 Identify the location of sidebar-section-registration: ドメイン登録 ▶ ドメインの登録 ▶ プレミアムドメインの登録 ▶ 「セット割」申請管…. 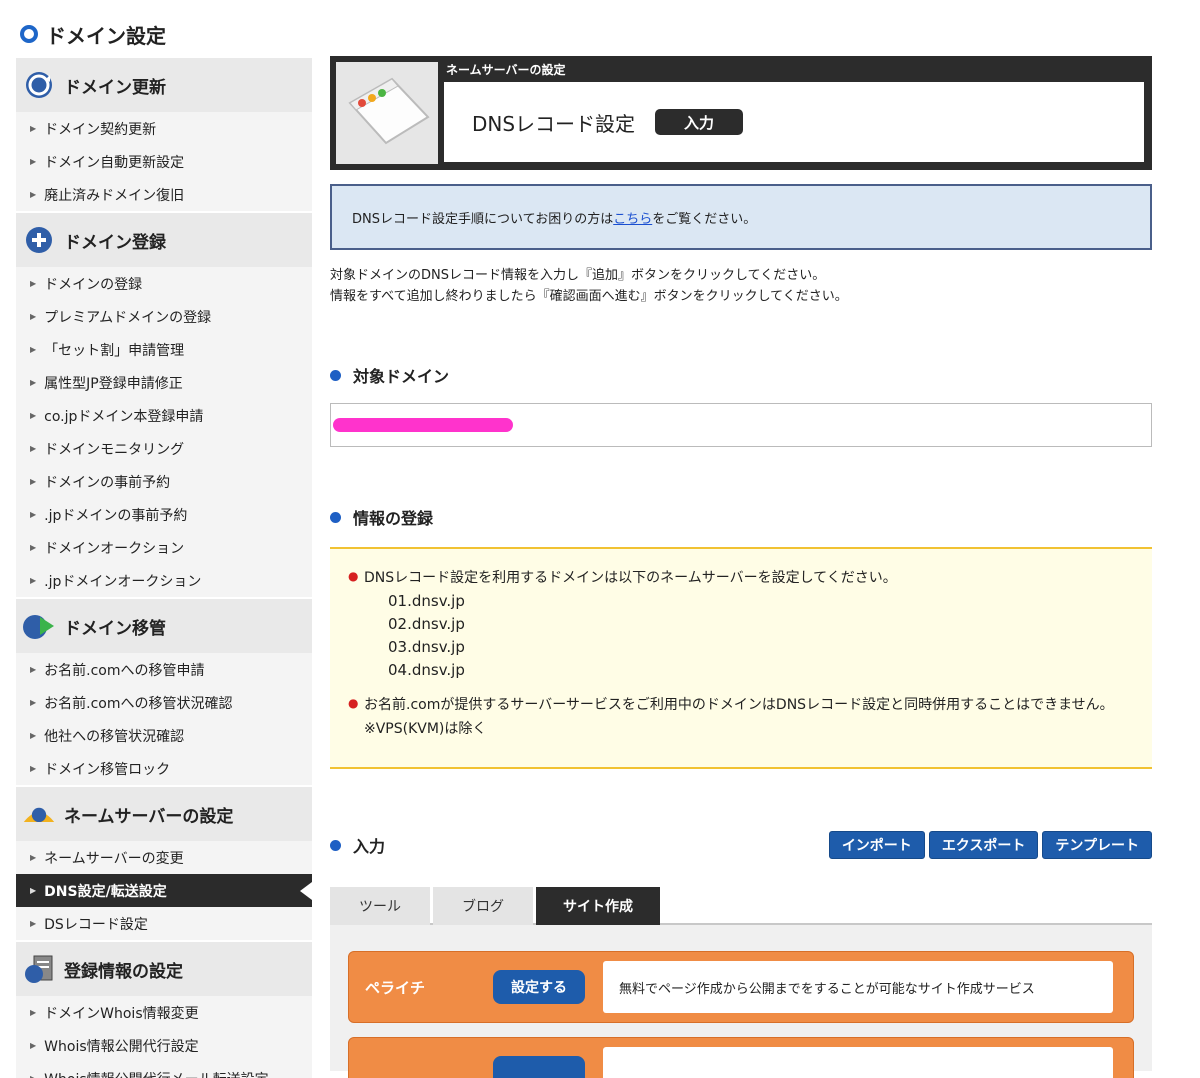
(164, 404).